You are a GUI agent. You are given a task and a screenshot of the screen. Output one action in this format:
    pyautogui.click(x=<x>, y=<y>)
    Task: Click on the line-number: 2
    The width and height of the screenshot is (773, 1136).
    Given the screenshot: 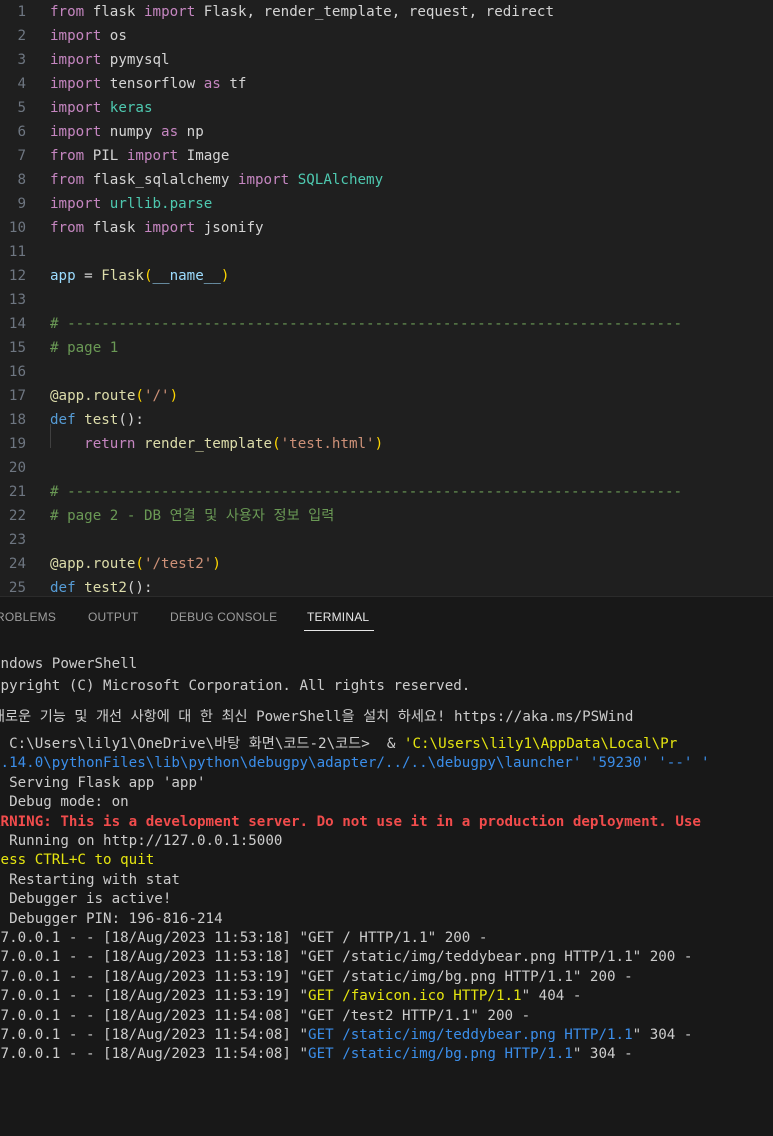 What is the action you would take?
    pyautogui.click(x=21, y=36)
    